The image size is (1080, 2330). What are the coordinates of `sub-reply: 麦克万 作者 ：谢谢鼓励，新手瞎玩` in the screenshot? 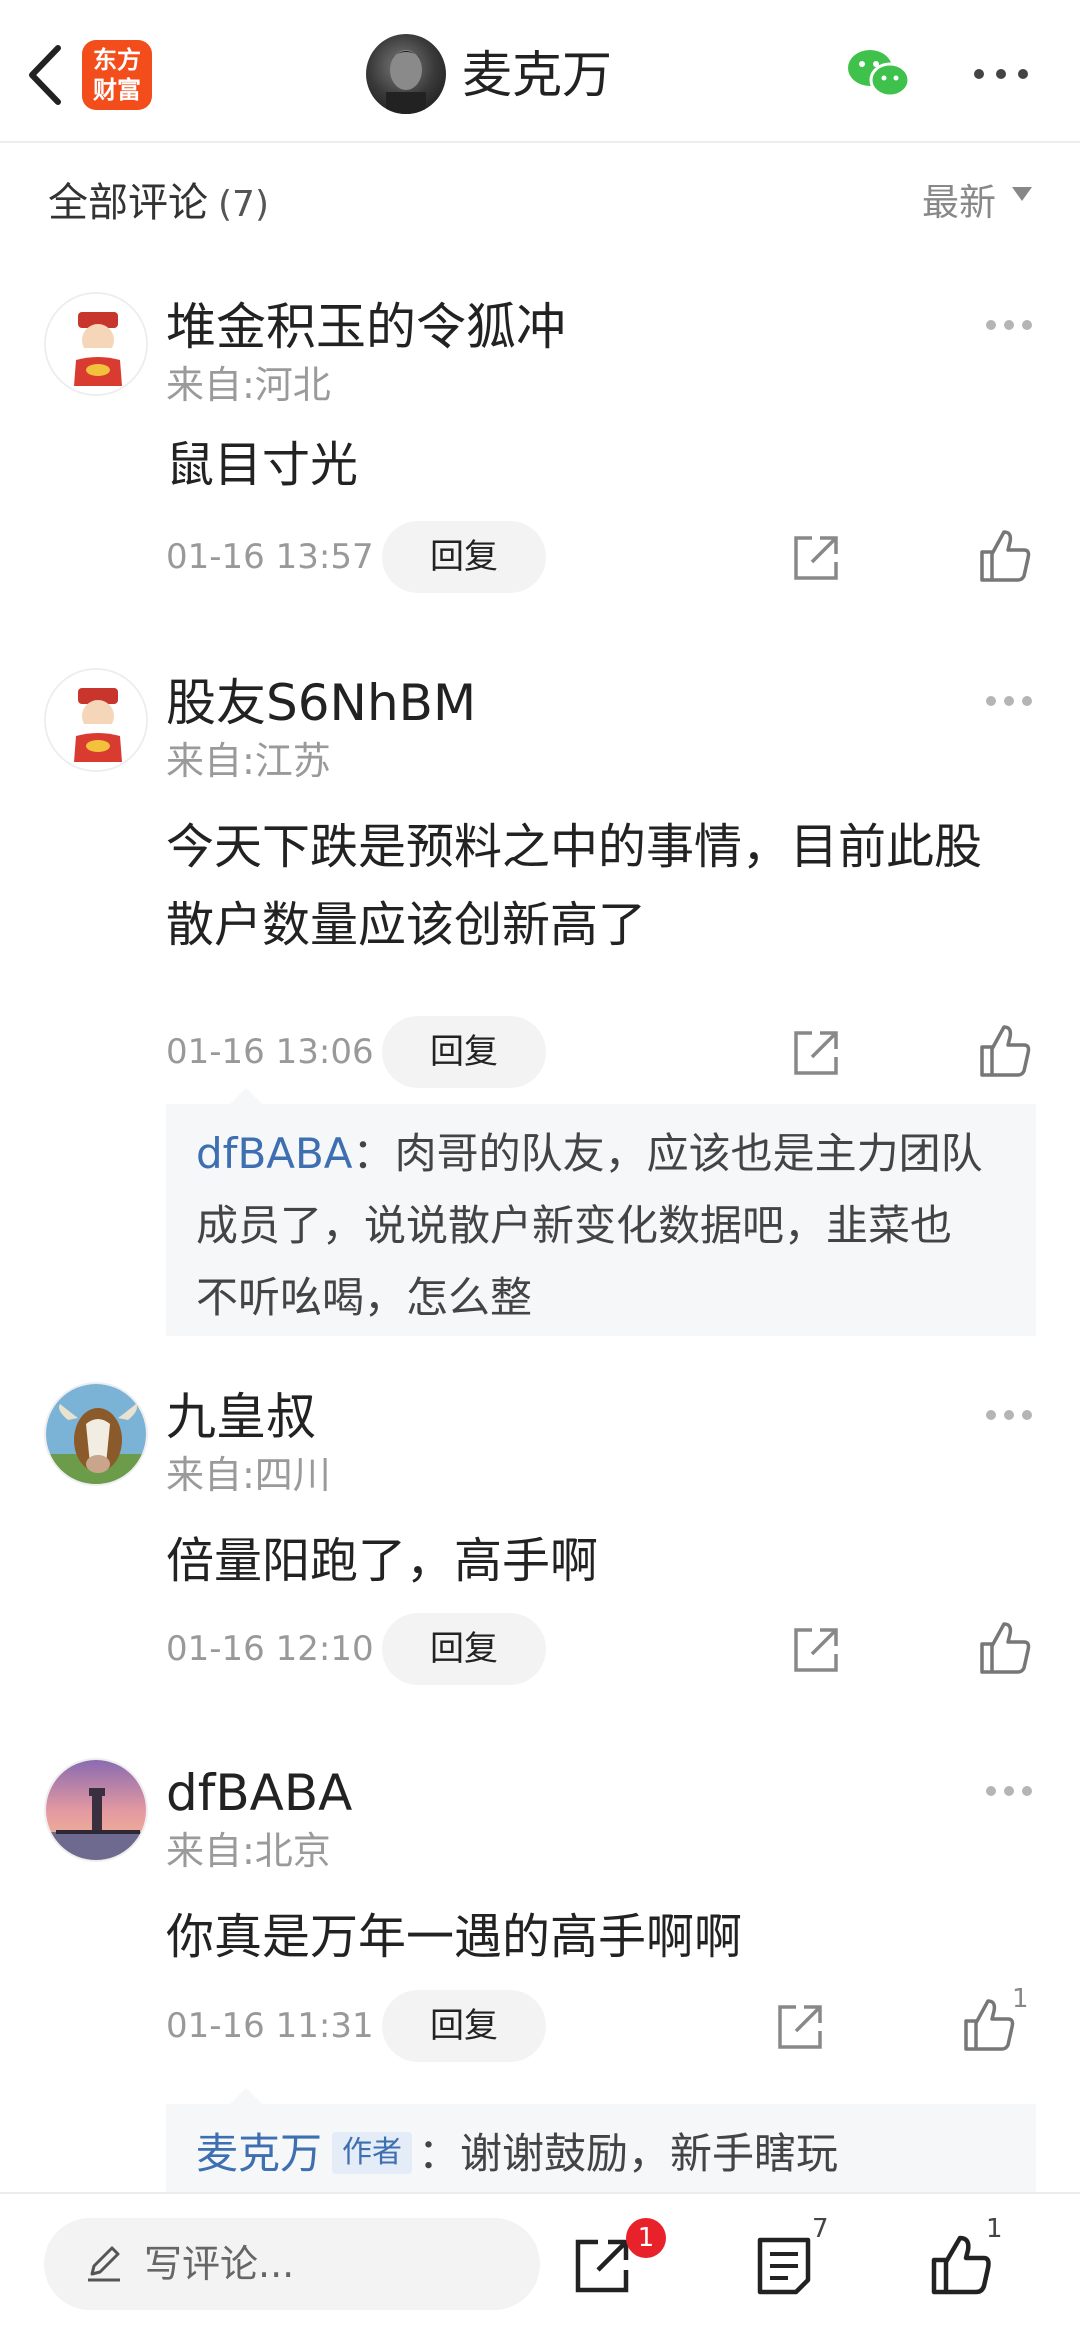 It's located at (601, 2148).